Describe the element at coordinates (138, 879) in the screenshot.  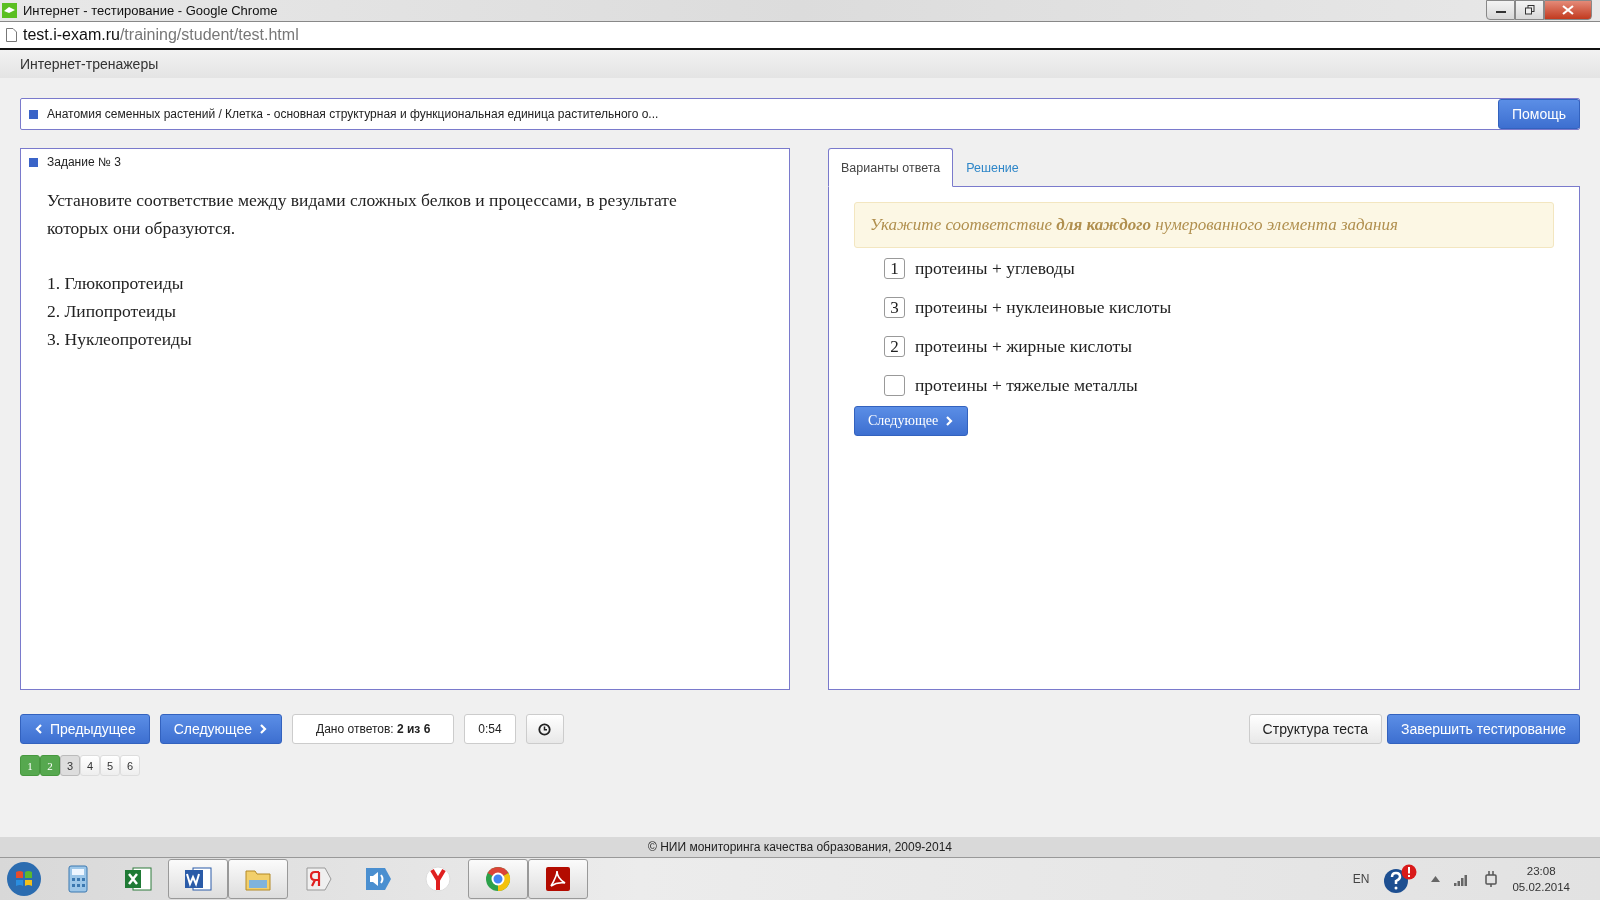
I see `spreadsheet-icon` at that location.